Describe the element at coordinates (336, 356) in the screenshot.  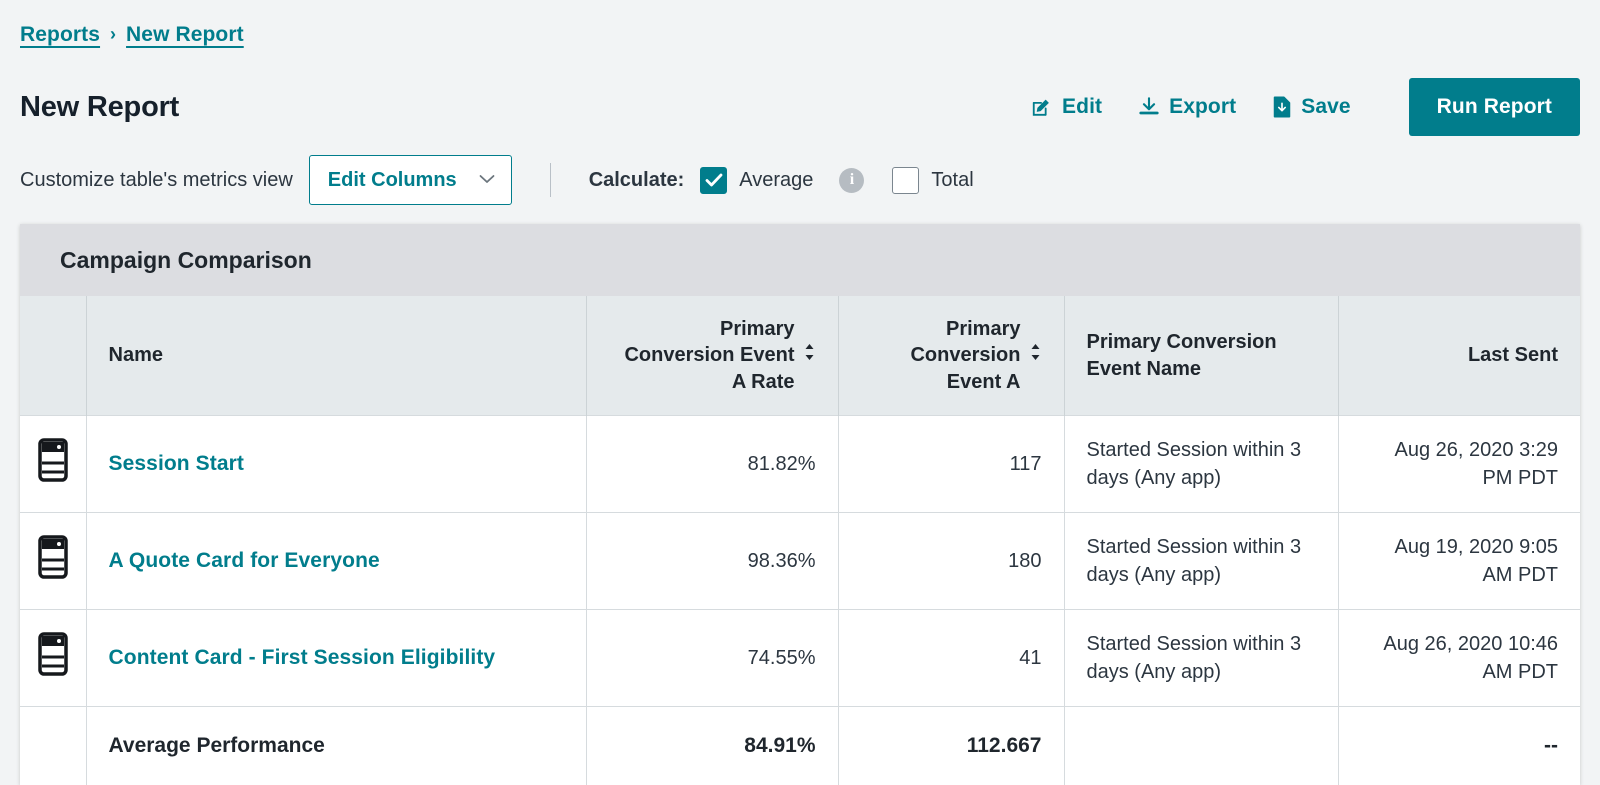
I see `column-header-name: Name` at that location.